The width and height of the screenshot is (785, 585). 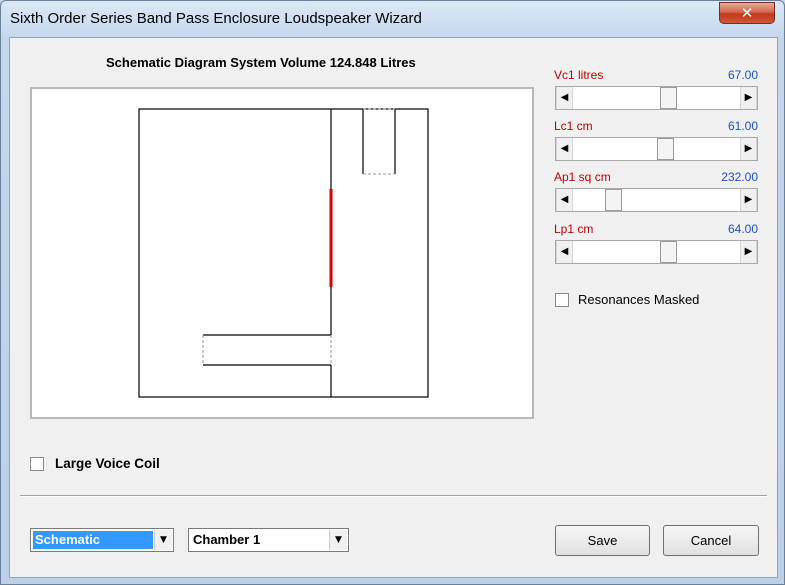 I want to click on cancel-button: Cancel, so click(x=711, y=540).